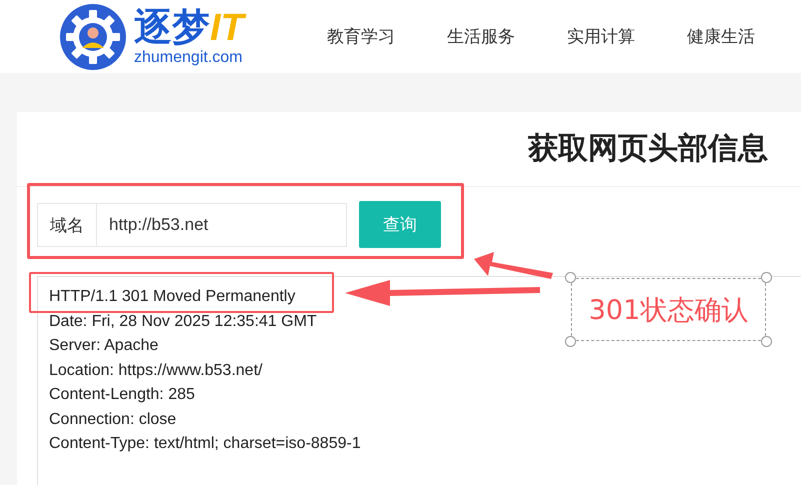 The image size is (801, 485). What do you see at coordinates (172, 27) in the screenshot?
I see `site-logo-name: 逐梦` at bounding box center [172, 27].